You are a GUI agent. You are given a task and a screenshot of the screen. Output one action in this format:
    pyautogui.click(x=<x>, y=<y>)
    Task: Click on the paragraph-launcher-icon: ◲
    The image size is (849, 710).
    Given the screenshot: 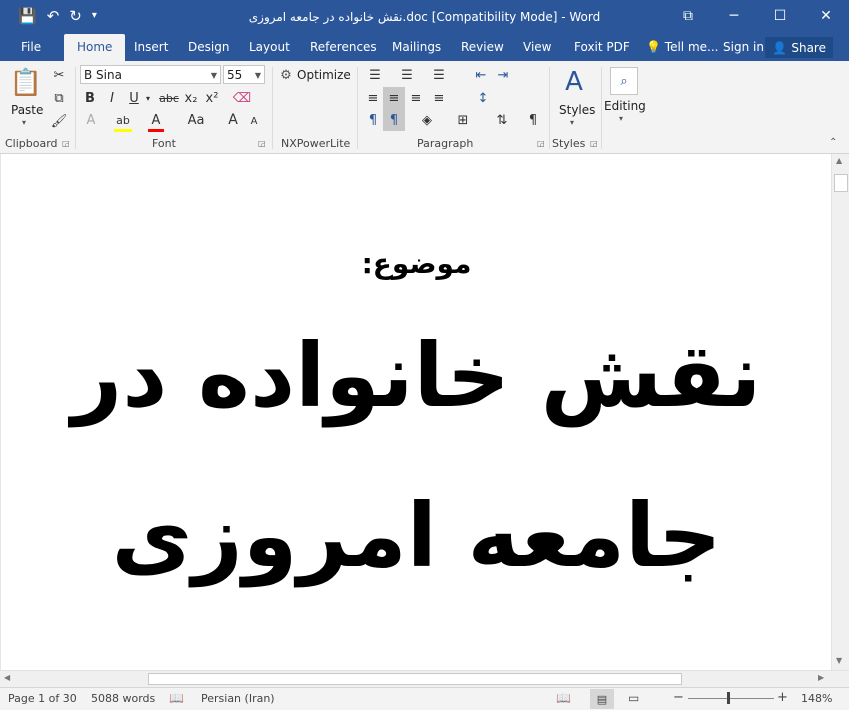 What is the action you would take?
    pyautogui.click(x=541, y=143)
    